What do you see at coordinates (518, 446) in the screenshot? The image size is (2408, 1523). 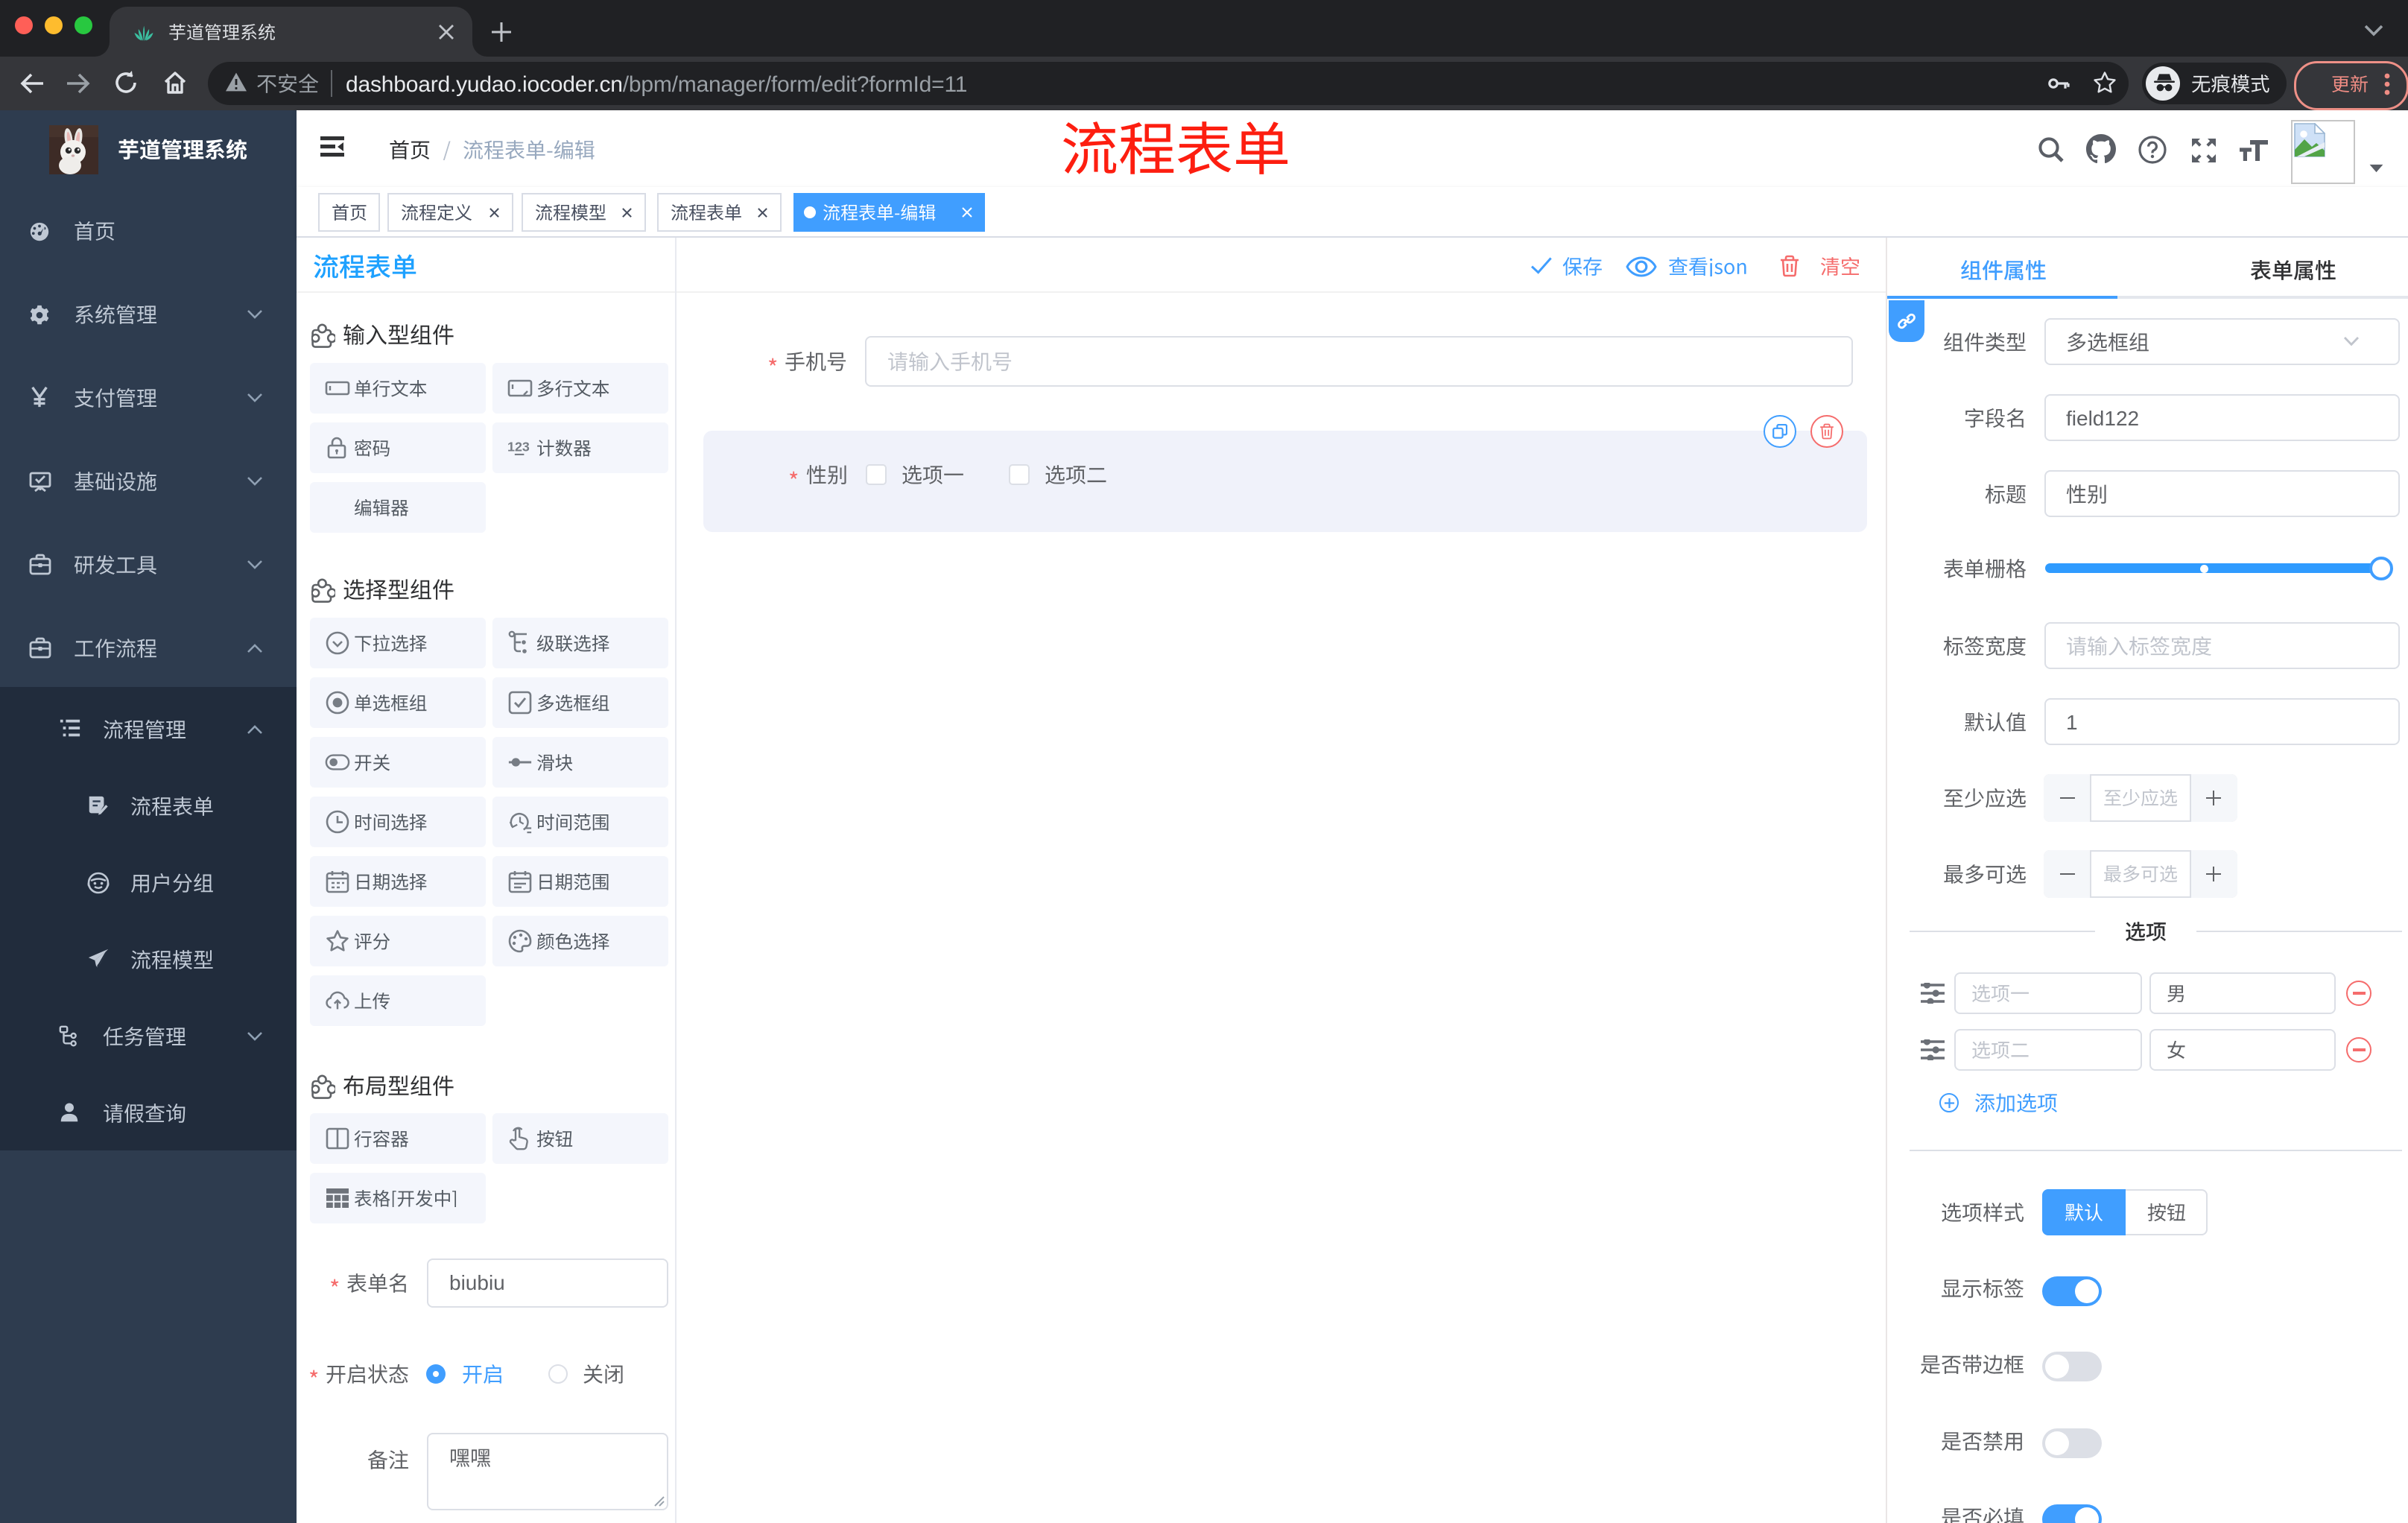 I see `svg-text: 123` at bounding box center [518, 446].